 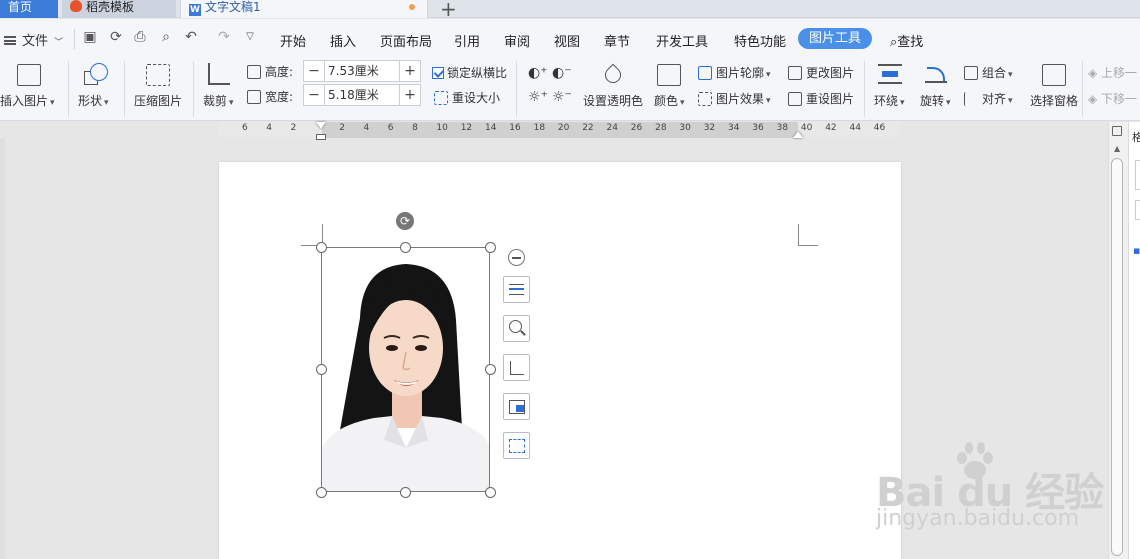 I want to click on resize-handle-top-left, so click(x=321, y=247).